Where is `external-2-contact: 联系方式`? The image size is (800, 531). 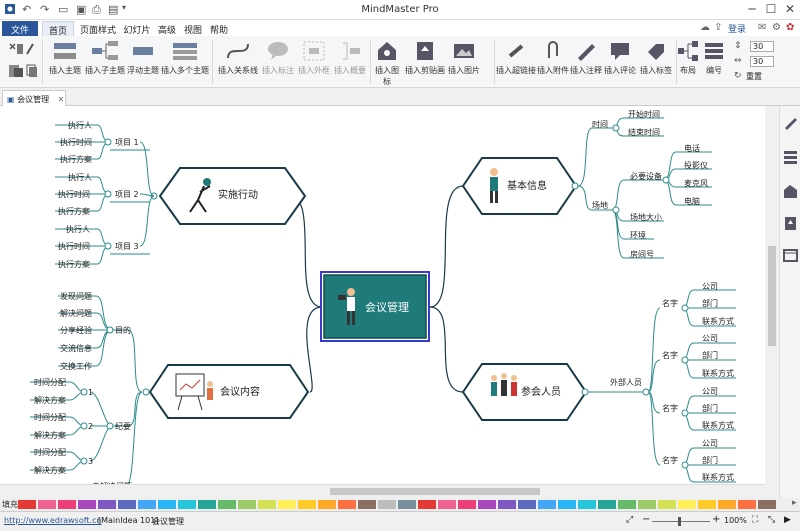
external-2-contact: 联系方式 is located at coordinates (718, 373).